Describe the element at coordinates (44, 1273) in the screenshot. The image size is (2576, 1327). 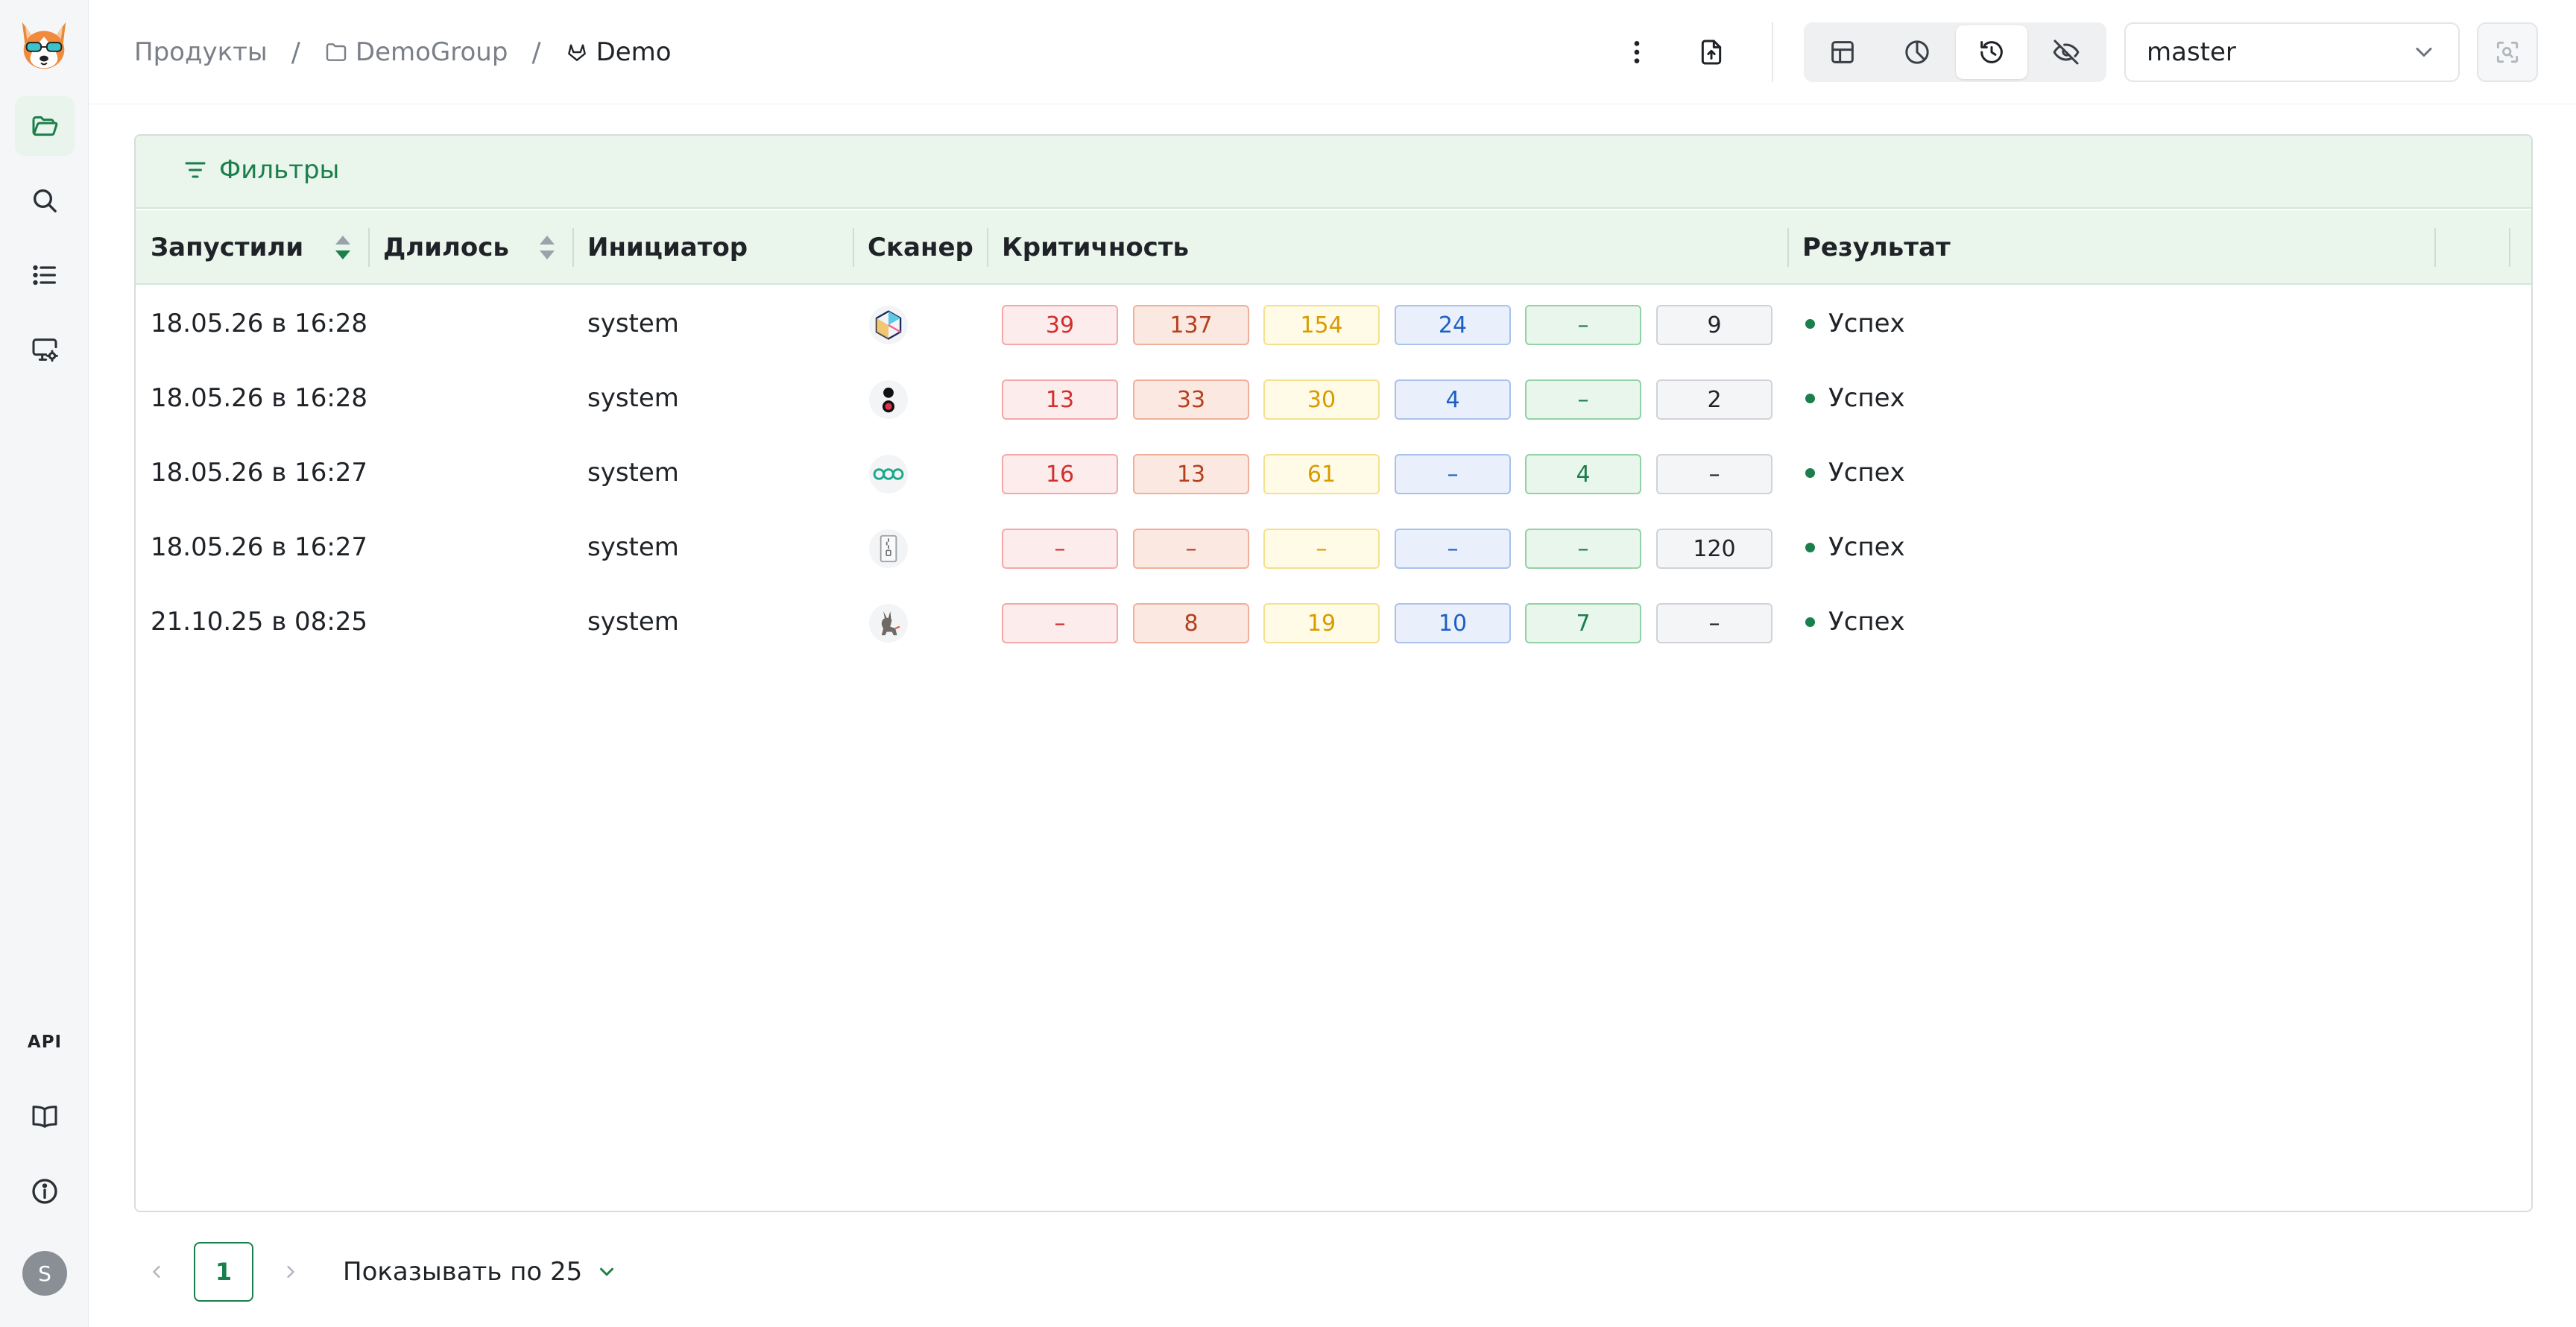
I see `avatar: S` at that location.